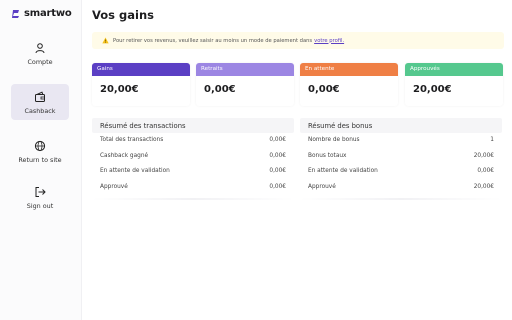  I want to click on summary-row-value: 1, so click(492, 140).